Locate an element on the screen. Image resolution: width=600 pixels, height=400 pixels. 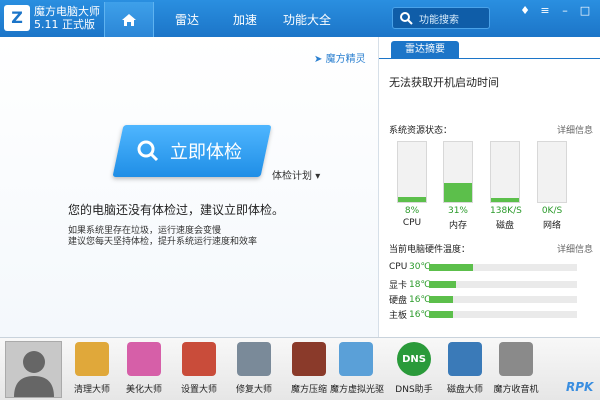
skin-icon: ♦ is located at coordinates (525, 10).